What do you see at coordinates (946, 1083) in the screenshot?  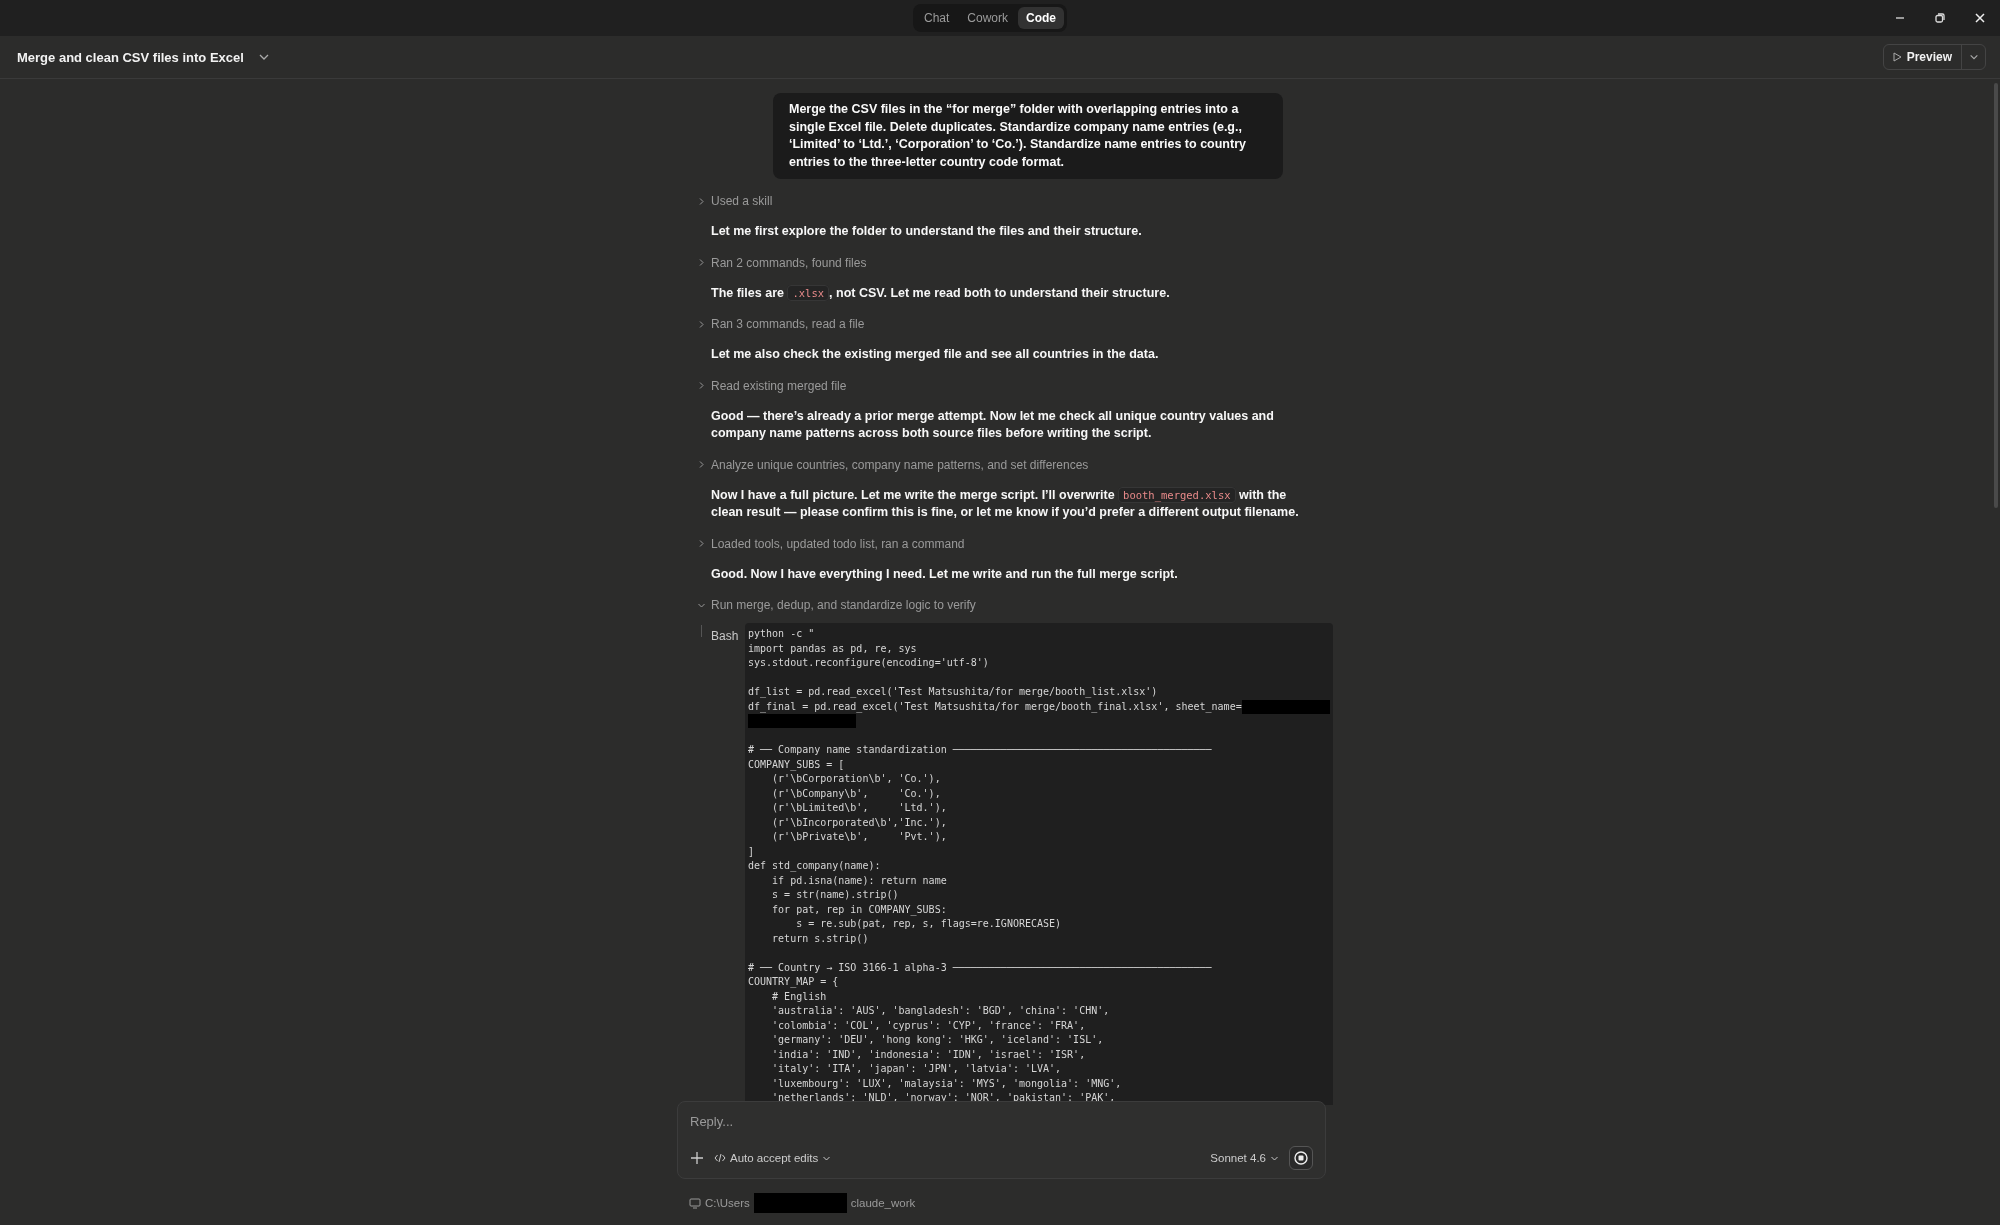 I see `code-line: 'luxembourg': 'LUX', 'malaysia': 'MYS', 'mongolia': 'MNG',` at bounding box center [946, 1083].